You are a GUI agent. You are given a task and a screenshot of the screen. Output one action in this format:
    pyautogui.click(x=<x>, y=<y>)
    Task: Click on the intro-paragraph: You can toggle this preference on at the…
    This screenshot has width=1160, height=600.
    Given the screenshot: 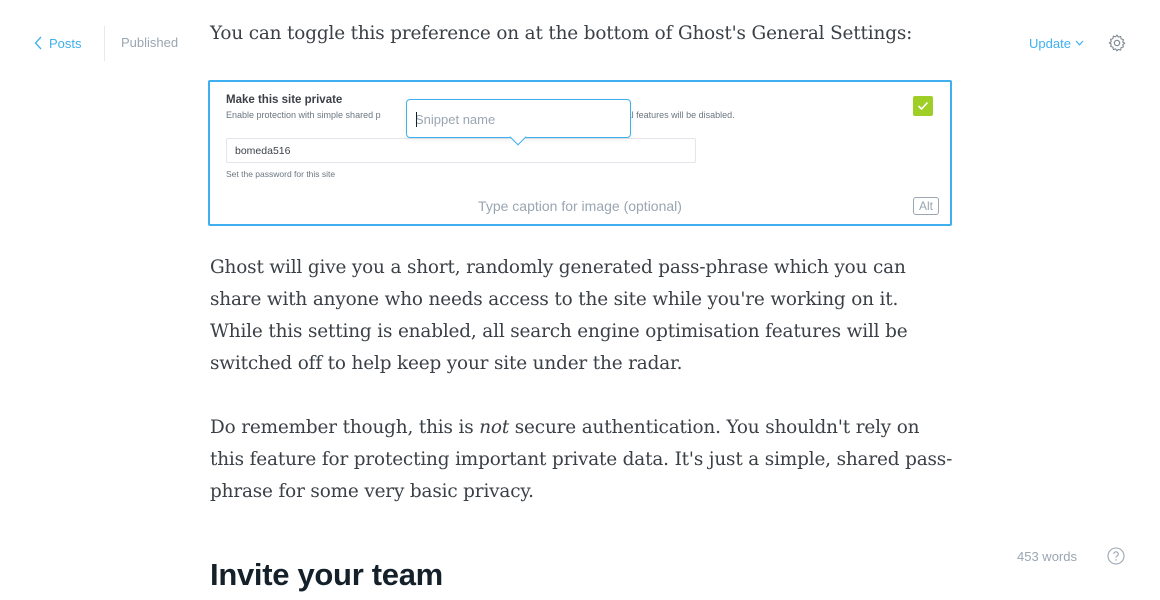 What is the action you would take?
    pyautogui.click(x=561, y=34)
    